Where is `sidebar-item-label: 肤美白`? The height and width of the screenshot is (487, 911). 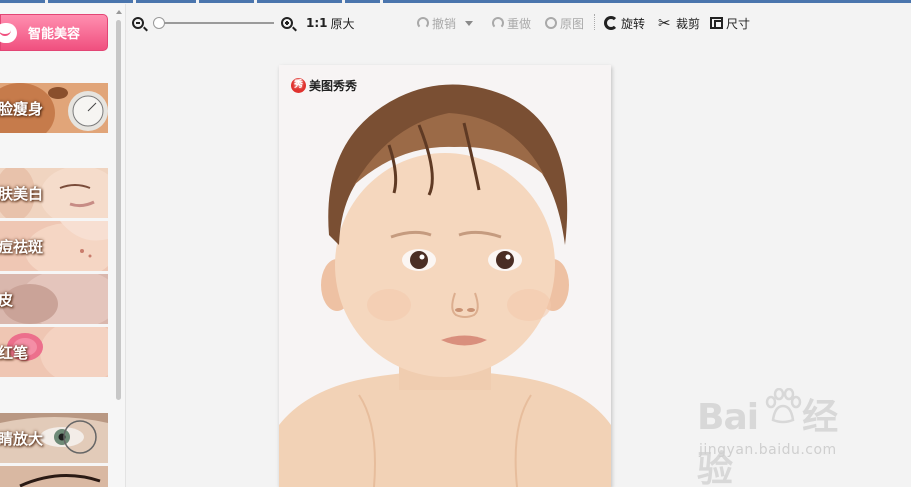
sidebar-item-label: 肤美白 is located at coordinates (22, 194).